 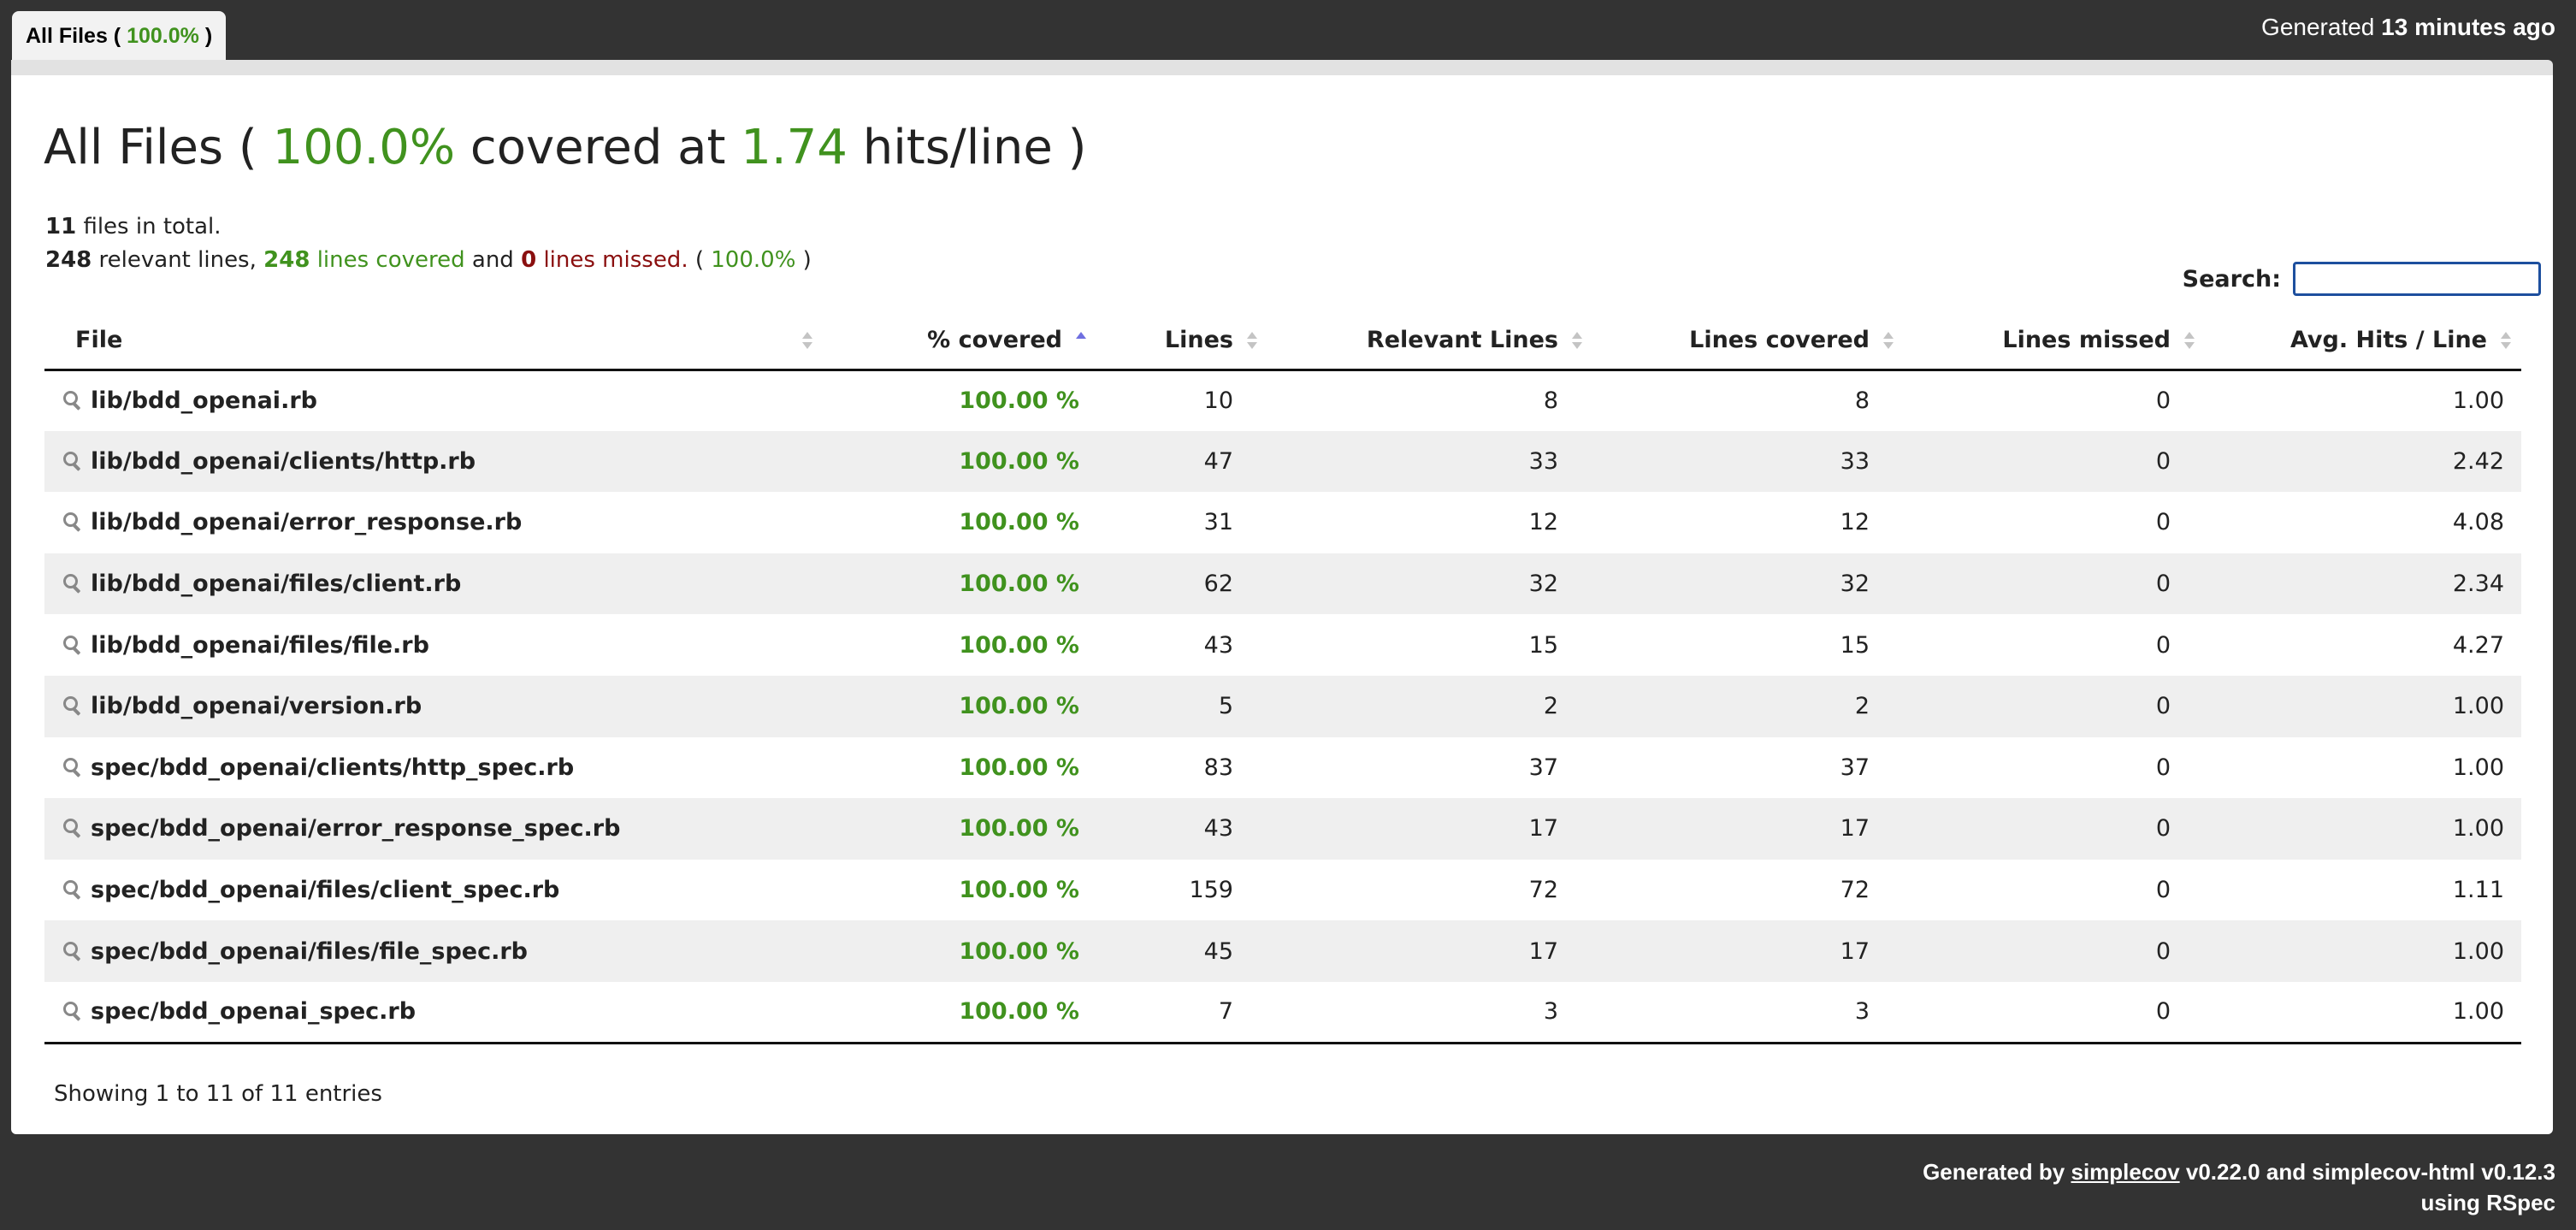 What do you see at coordinates (204, 401) in the screenshot?
I see `file-link: lib/bdd_openai.rb` at bounding box center [204, 401].